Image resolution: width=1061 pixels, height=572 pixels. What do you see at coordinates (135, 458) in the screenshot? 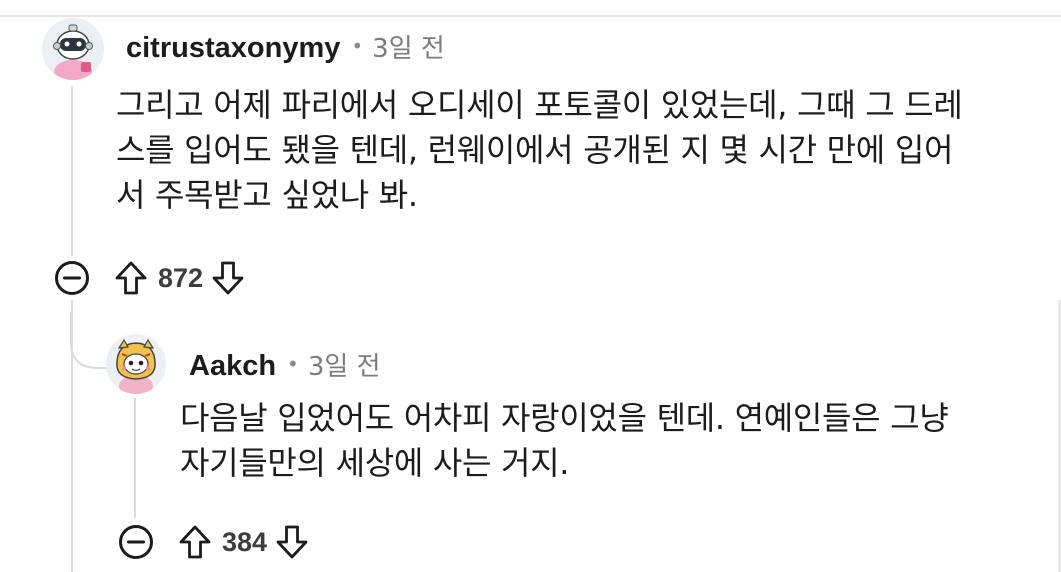
I see `thread-line-reply-top` at bounding box center [135, 458].